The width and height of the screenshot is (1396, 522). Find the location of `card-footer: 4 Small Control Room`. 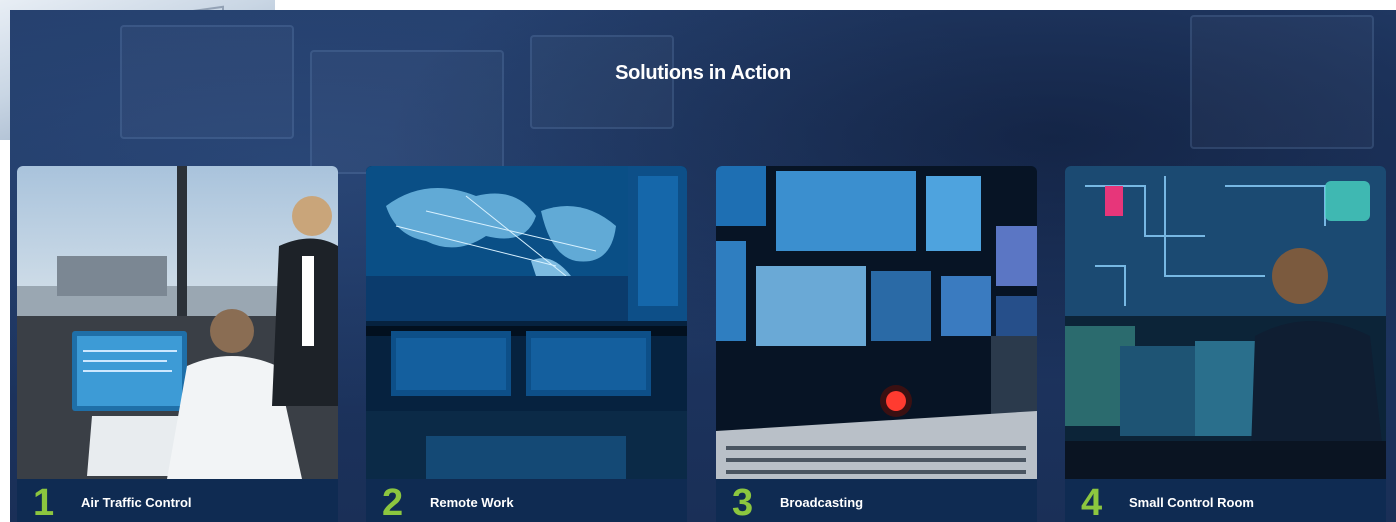

card-footer: 4 Small Control Room is located at coordinates (1225, 500).